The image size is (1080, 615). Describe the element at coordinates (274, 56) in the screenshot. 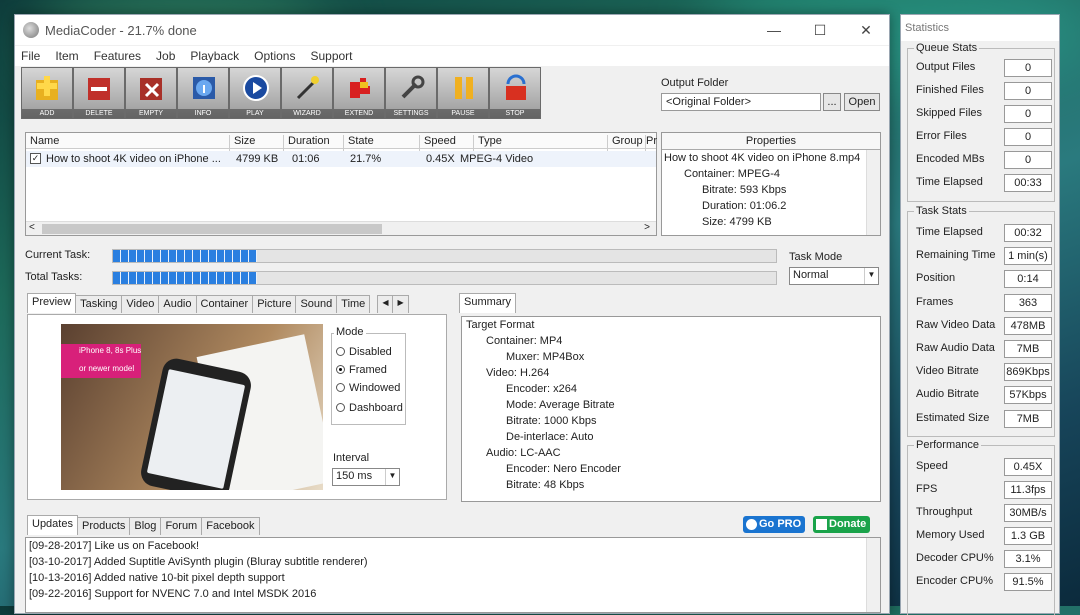

I see `menu-options: Options` at that location.